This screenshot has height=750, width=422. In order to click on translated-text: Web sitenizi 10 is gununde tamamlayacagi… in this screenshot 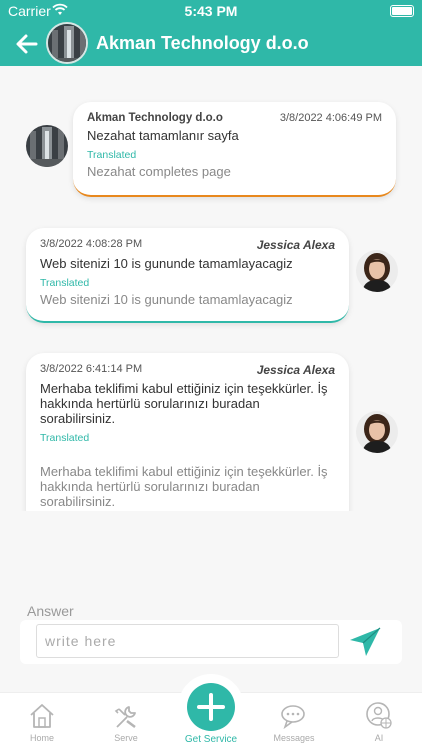, I will do `click(166, 299)`.